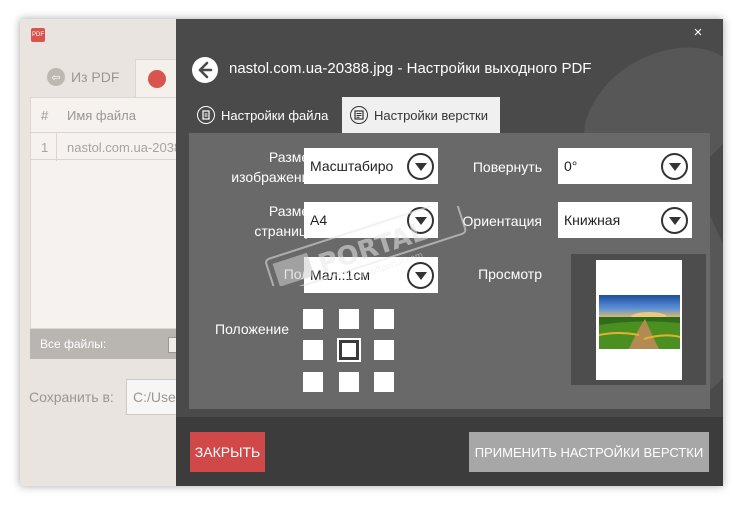 The height and width of the screenshot is (506, 743). I want to click on page-size-label: Размер страницы, so click(263, 221).